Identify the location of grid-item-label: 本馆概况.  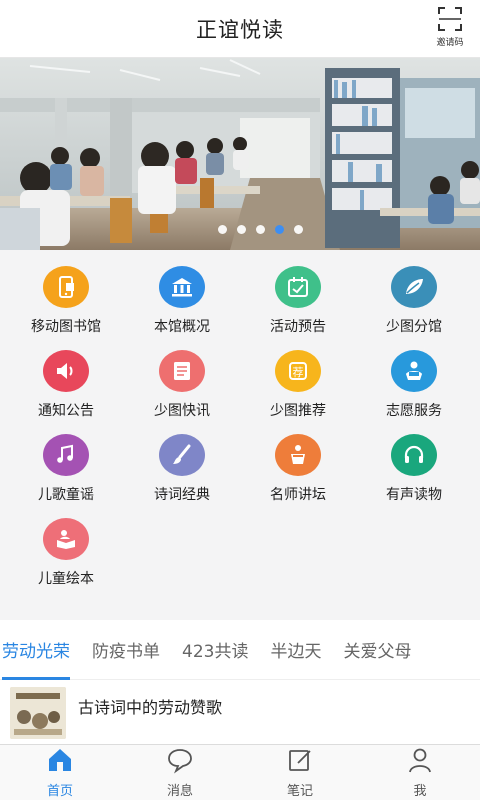
(182, 327).